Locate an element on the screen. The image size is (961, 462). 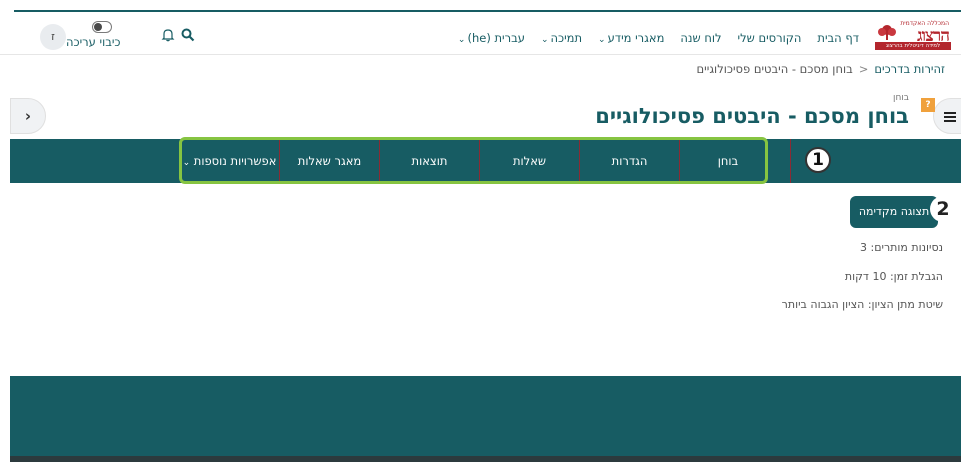
edit-mode-toggle: כיבוי עריכה is located at coordinates (93, 36).